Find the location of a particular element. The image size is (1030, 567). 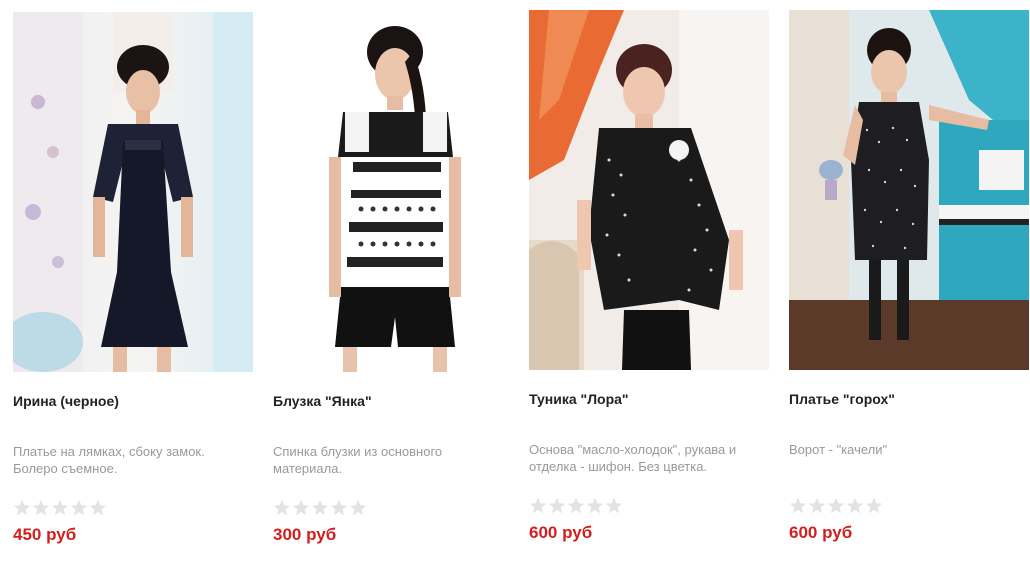

product-description: Спинка блузки из основного материала. is located at coordinates (358, 460).